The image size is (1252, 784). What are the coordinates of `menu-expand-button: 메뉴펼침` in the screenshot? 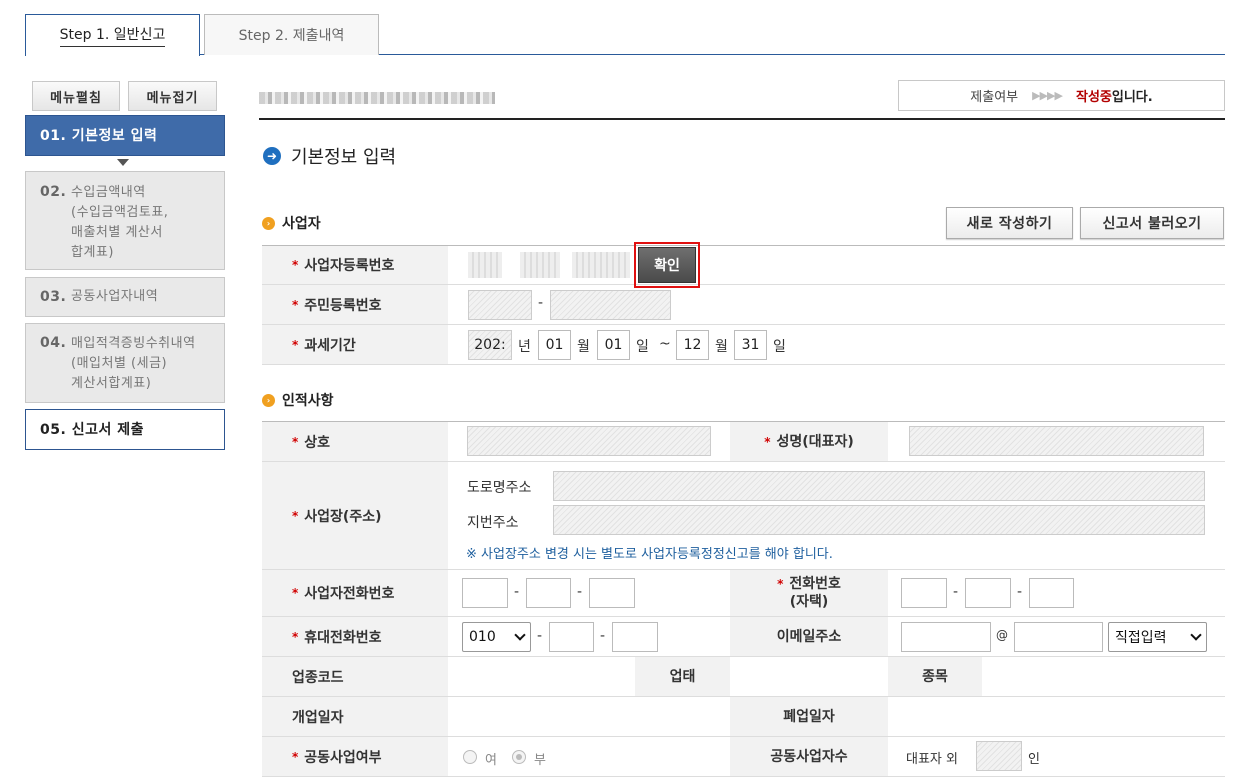 It's located at (76, 96).